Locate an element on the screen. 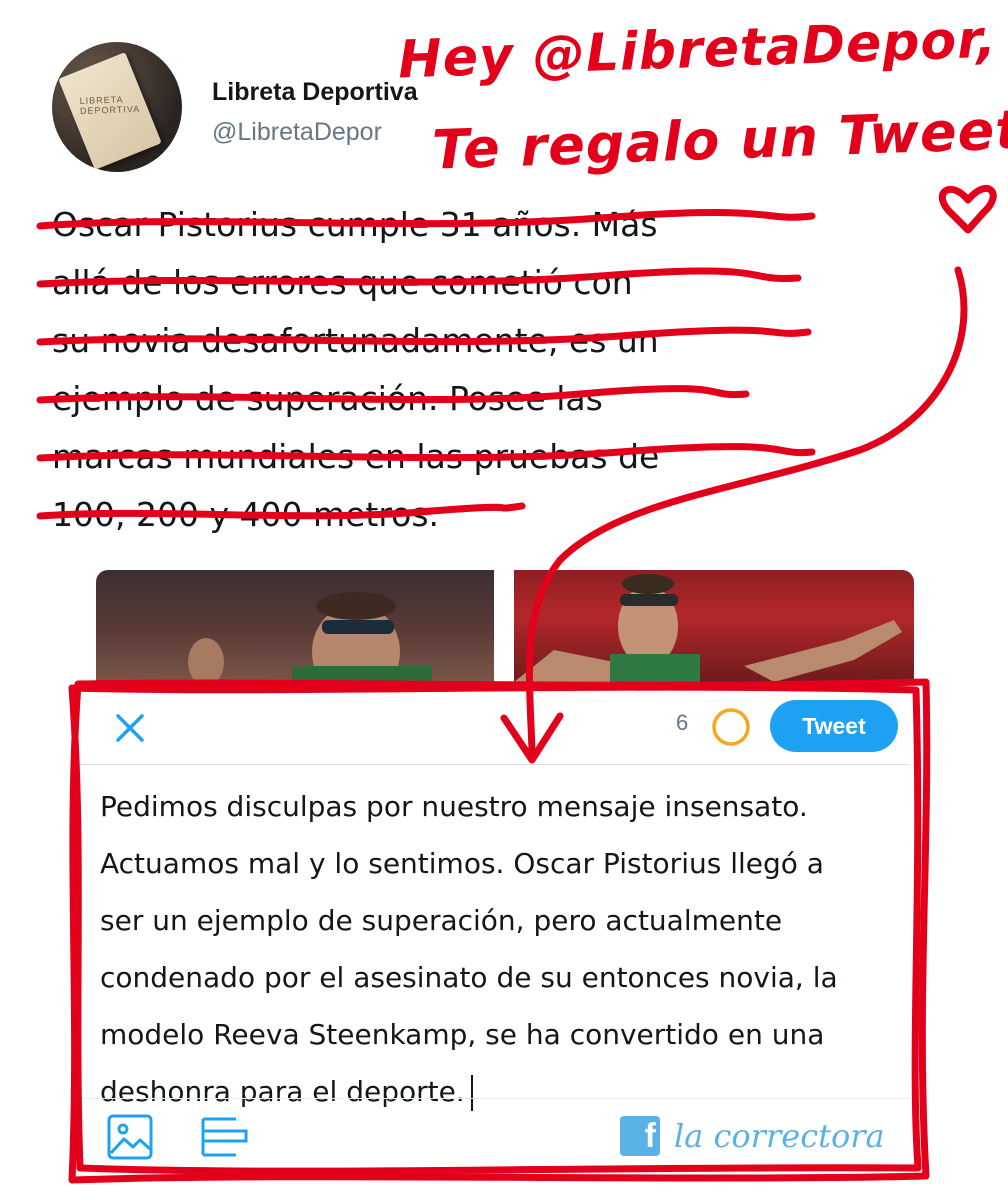  tweet-line: Oscar Pistorius cumple 31 años. Más is located at coordinates (355, 224).